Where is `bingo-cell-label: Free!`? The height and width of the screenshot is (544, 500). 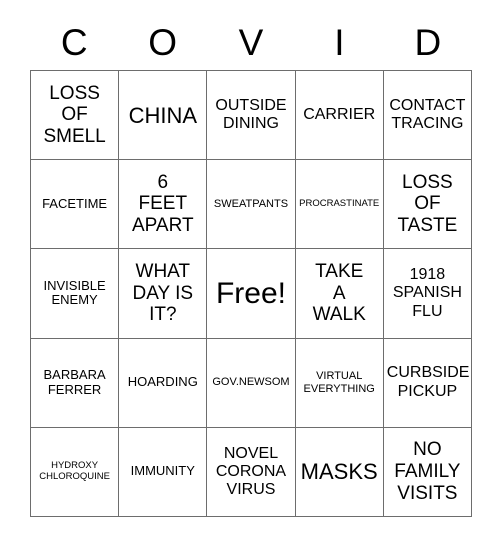 bingo-cell-label: Free! is located at coordinates (250, 293).